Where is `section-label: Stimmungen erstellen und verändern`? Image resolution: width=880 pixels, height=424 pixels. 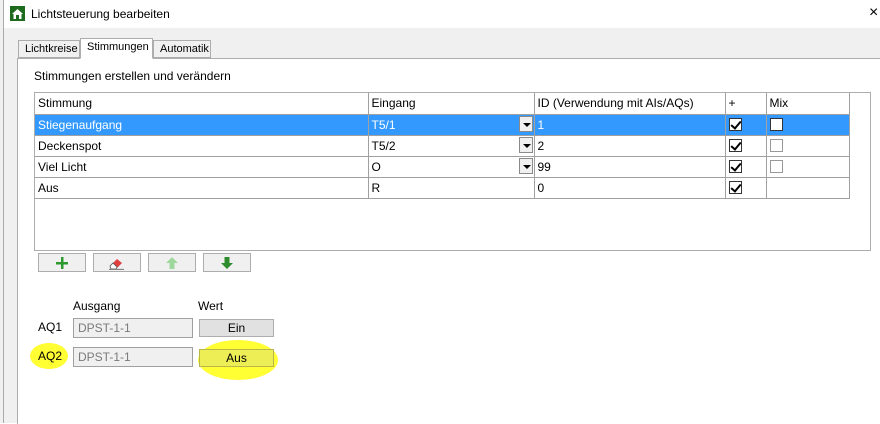
section-label: Stimmungen erstellen und verändern is located at coordinates (132, 76).